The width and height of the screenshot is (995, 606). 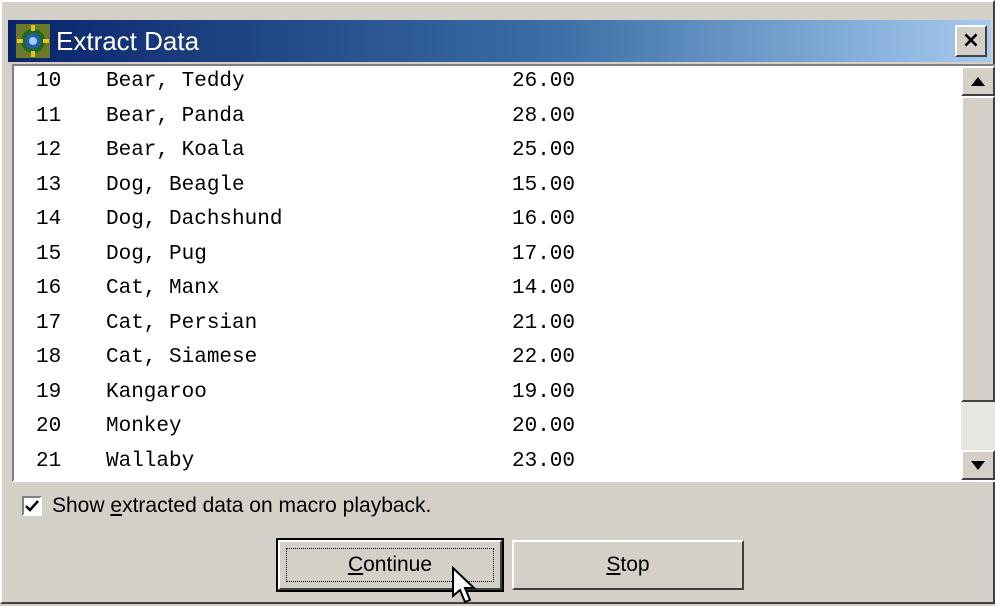 I want to click on item-price: 15.00, so click(x=544, y=185).